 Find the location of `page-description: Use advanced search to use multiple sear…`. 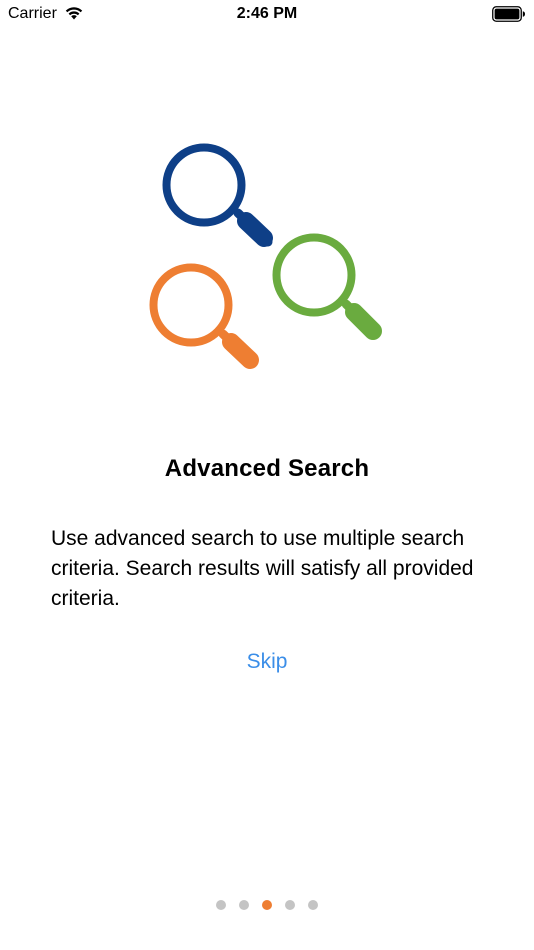

page-description: Use advanced search to use multiple sear… is located at coordinates (262, 568).